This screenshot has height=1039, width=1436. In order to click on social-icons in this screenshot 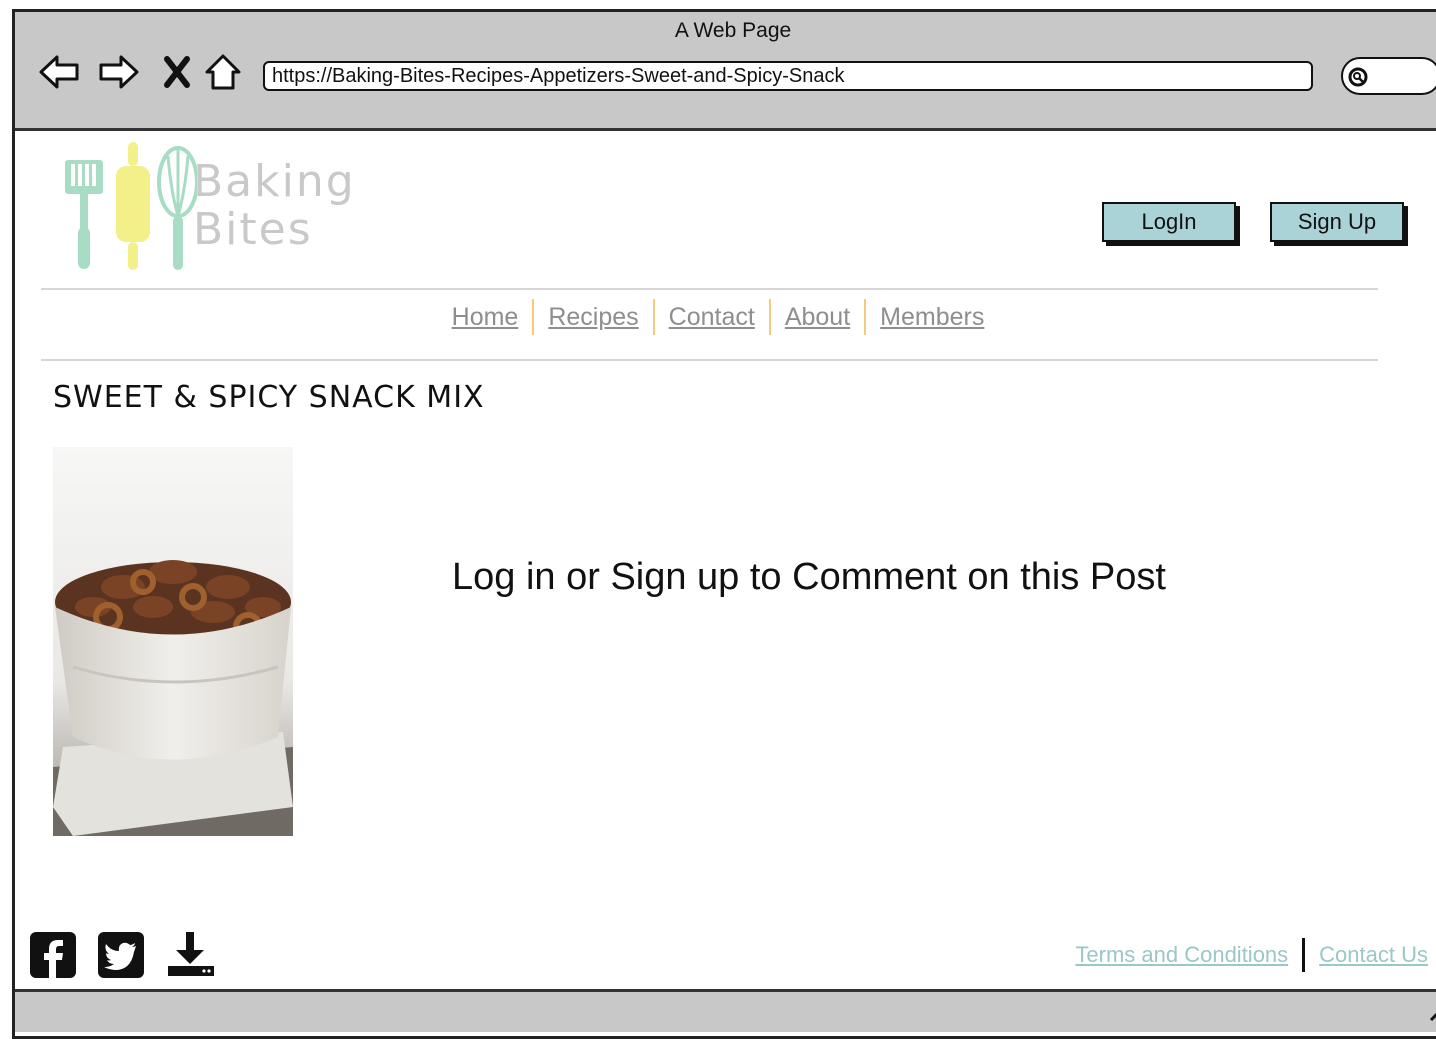, I will do `click(123, 955)`.